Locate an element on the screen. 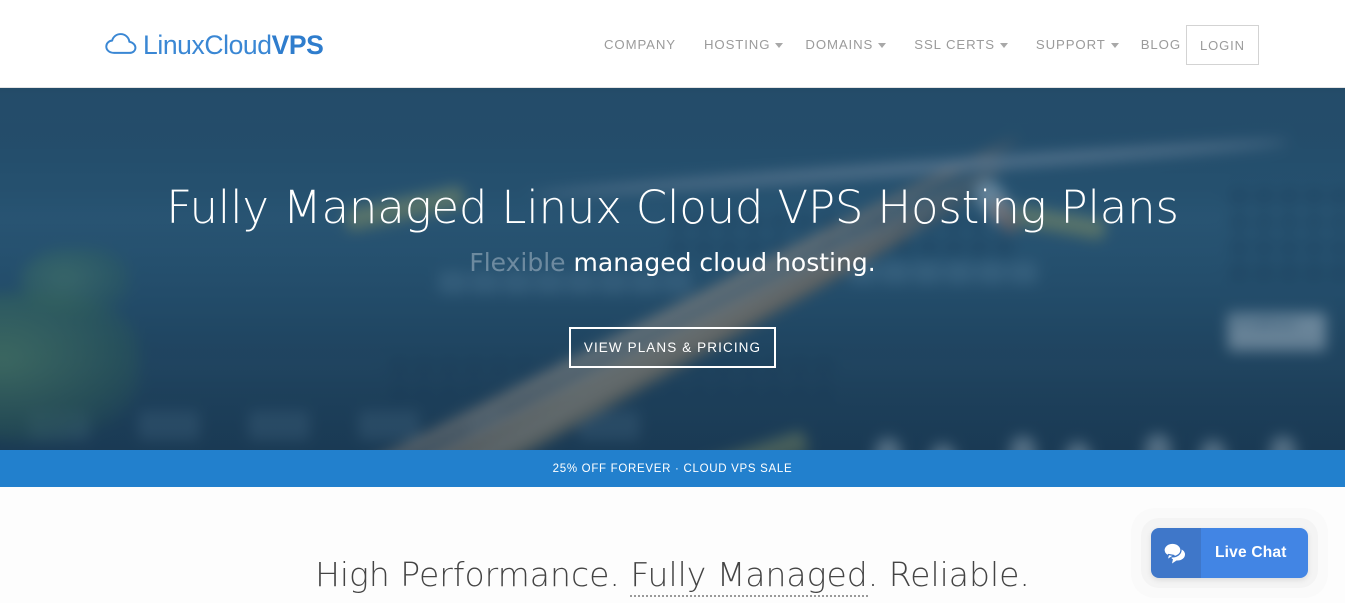  live-chat-widget: Live Chat is located at coordinates (1229, 553).